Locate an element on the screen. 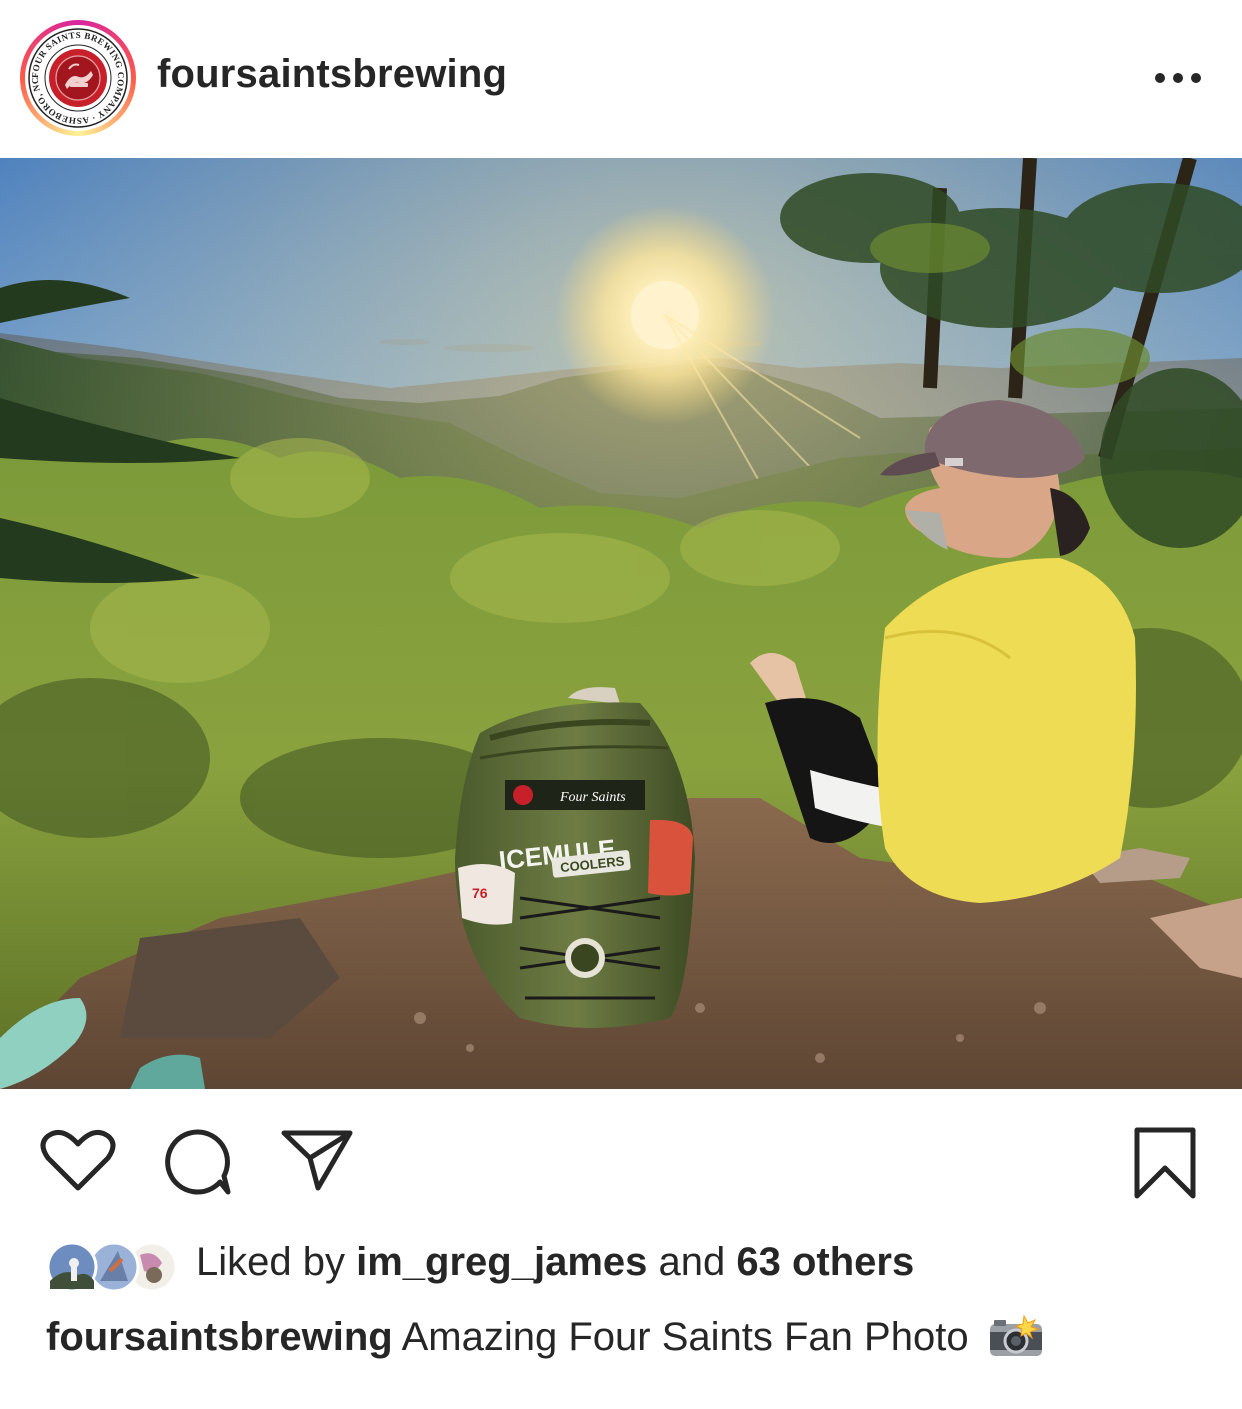 This screenshot has width=1242, height=1409. svg-text: Four Saints is located at coordinates (592, 797).